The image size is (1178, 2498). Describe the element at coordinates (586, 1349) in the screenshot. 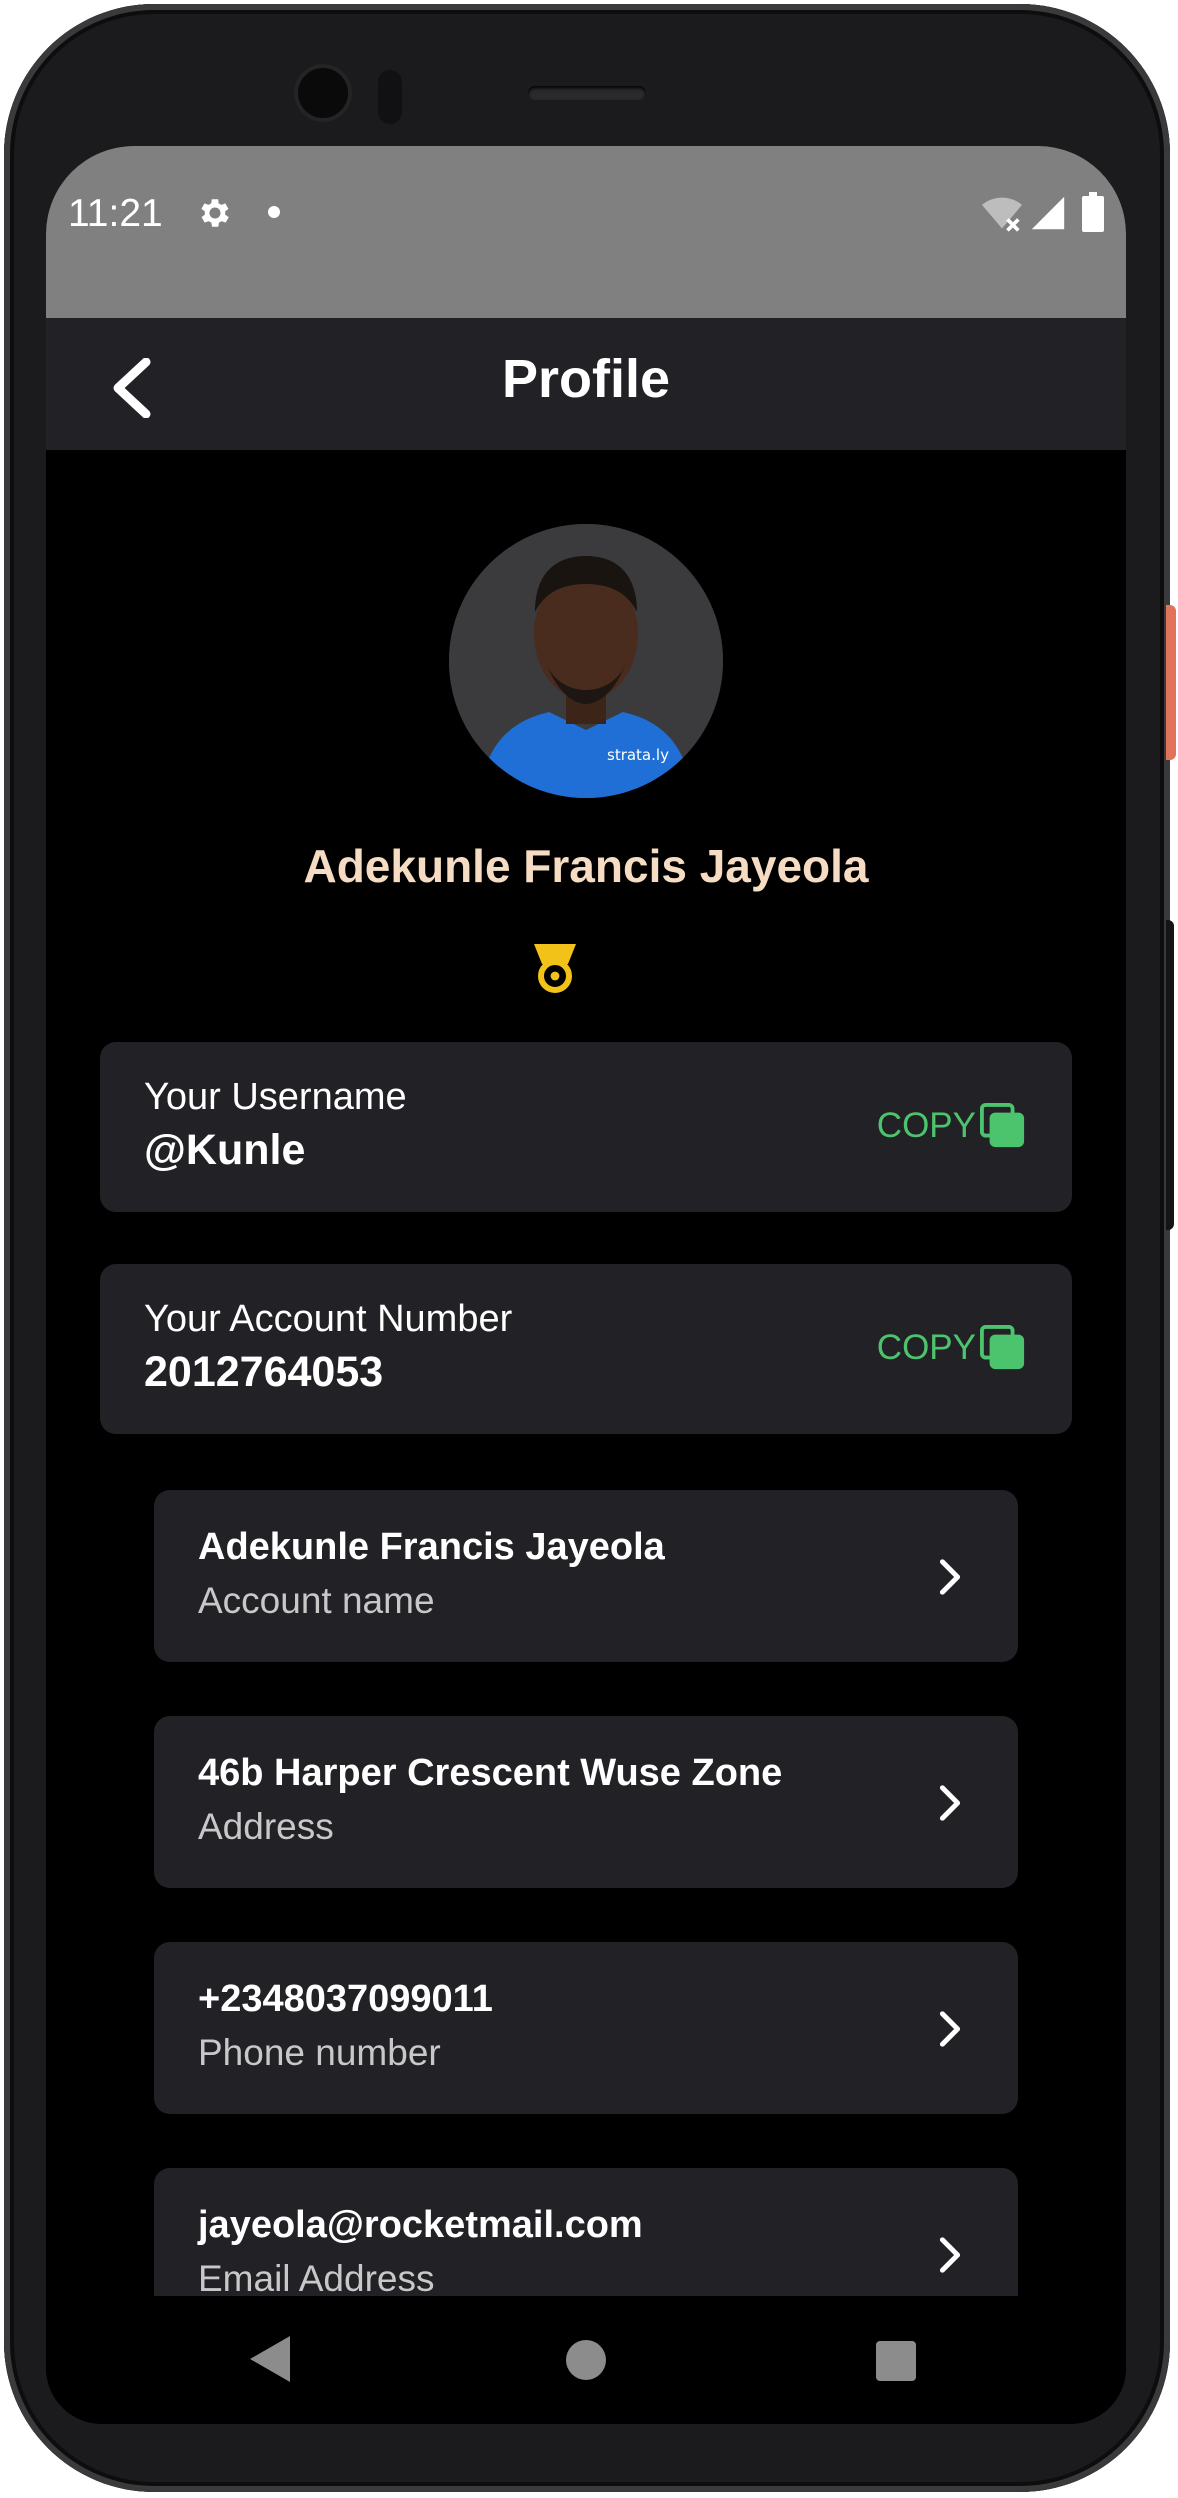

I see `account-number-card: Your Account Number 2012764053 COPY` at that location.